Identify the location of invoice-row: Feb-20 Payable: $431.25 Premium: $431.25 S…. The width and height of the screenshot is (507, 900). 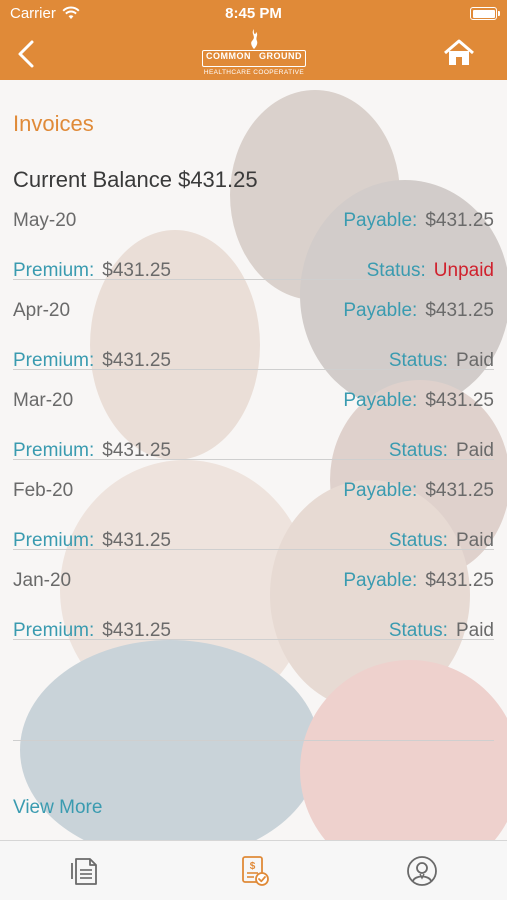
(253, 506).